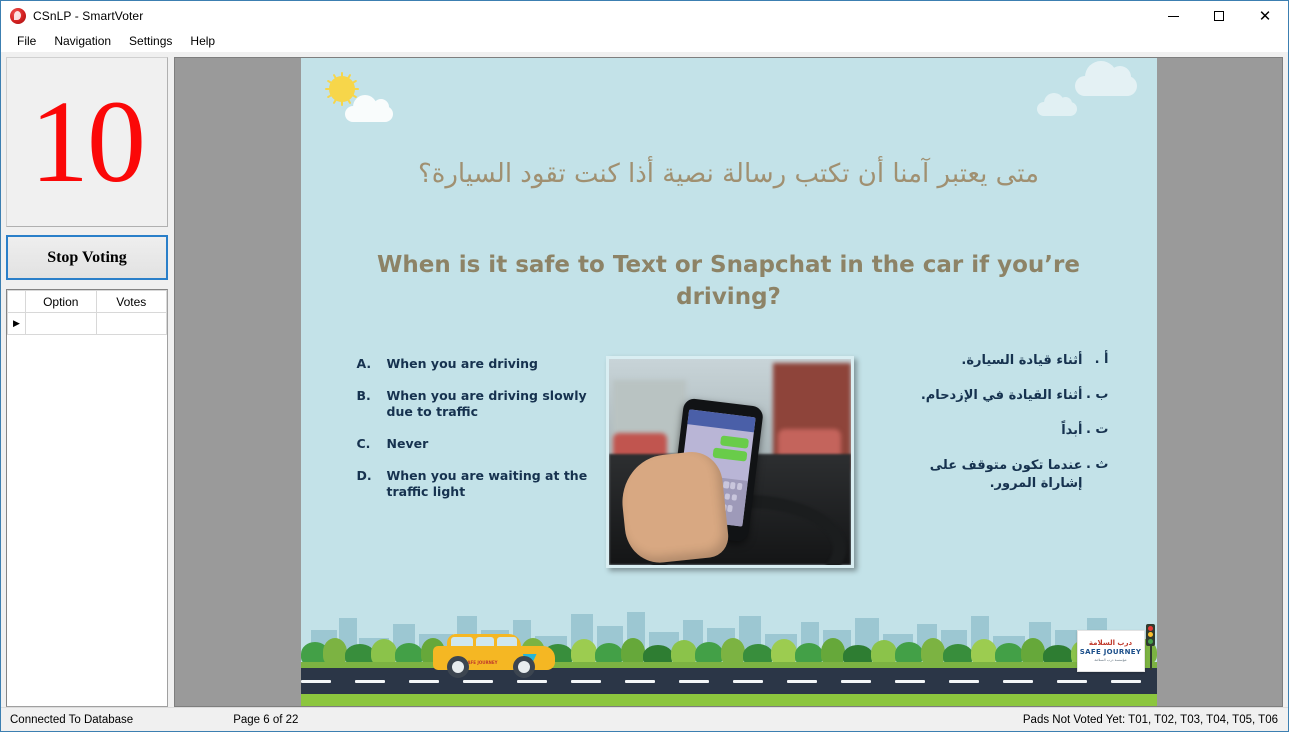 Image resolution: width=1289 pixels, height=732 pixels. What do you see at coordinates (202, 41) in the screenshot?
I see `menu-item-help: Help` at bounding box center [202, 41].